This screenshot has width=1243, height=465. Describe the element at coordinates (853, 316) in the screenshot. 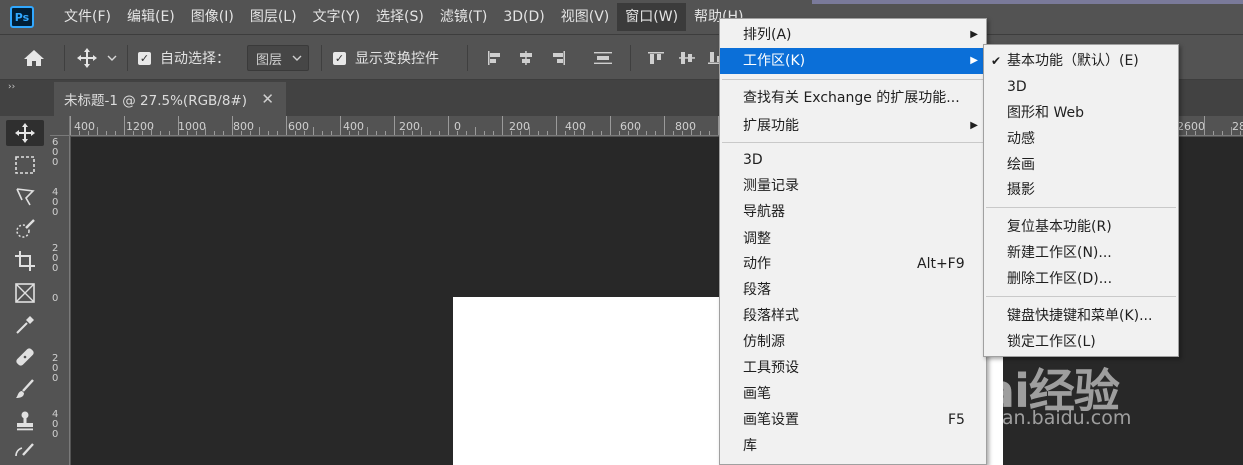

I see `menu-item-paragraph-styles: 段落样式` at that location.